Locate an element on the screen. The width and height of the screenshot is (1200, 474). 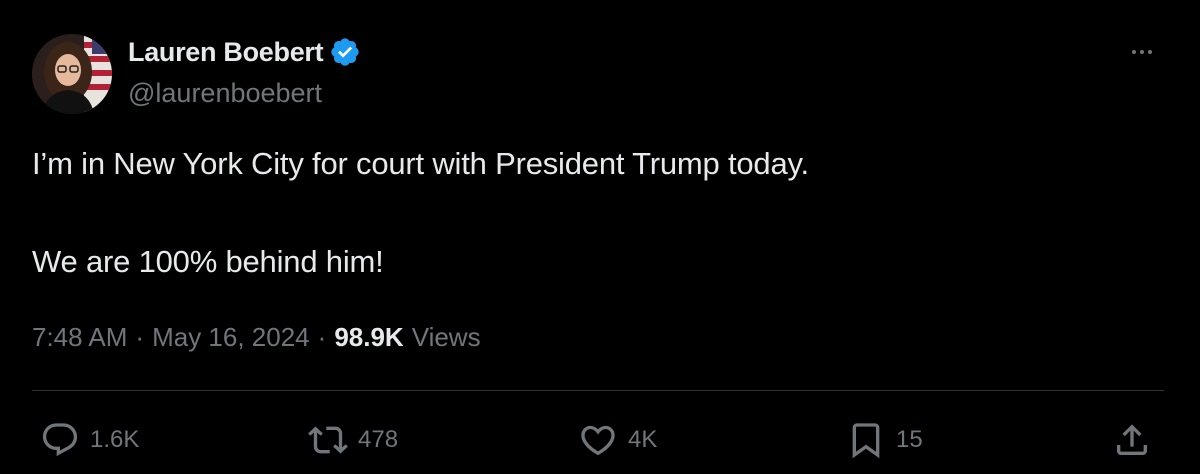
avatar-image is located at coordinates (72, 74).